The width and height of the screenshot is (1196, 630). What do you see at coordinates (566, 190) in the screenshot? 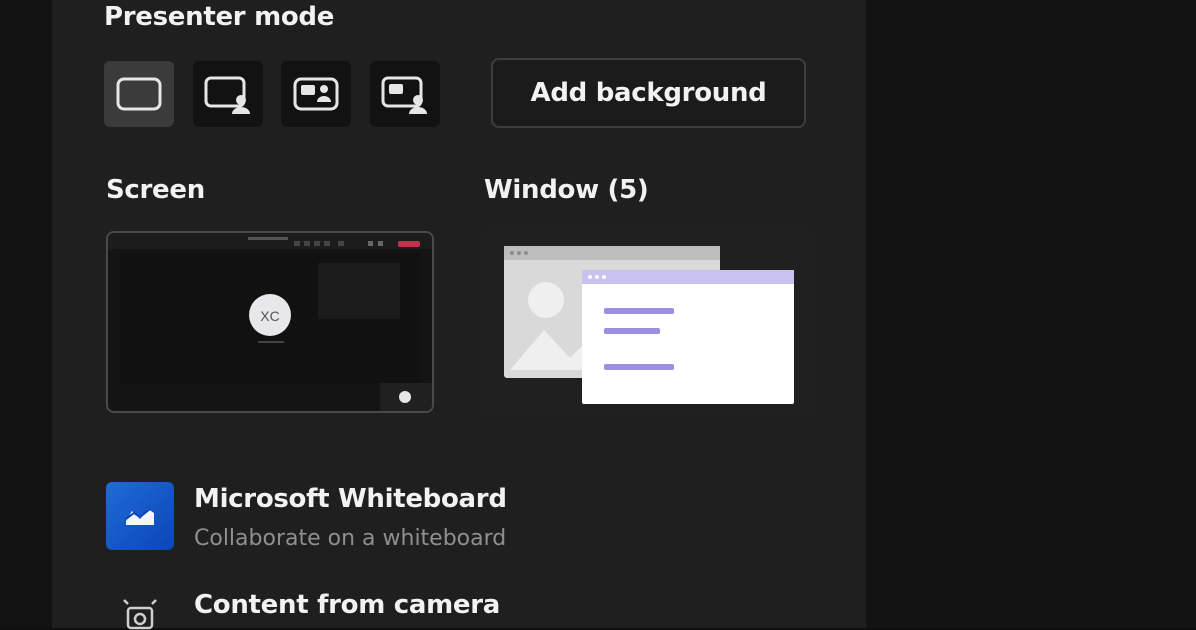
I see `window-section-title: Window (5)` at bounding box center [566, 190].